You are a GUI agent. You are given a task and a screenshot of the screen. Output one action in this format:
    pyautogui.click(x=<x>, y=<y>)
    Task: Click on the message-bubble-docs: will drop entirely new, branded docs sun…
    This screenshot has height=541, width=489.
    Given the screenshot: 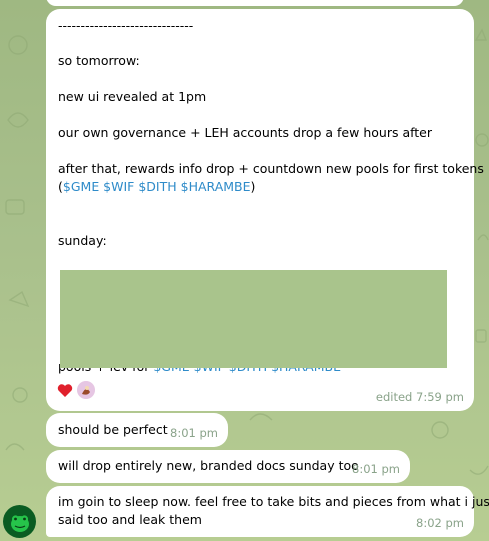 What is the action you would take?
    pyautogui.click(x=228, y=466)
    